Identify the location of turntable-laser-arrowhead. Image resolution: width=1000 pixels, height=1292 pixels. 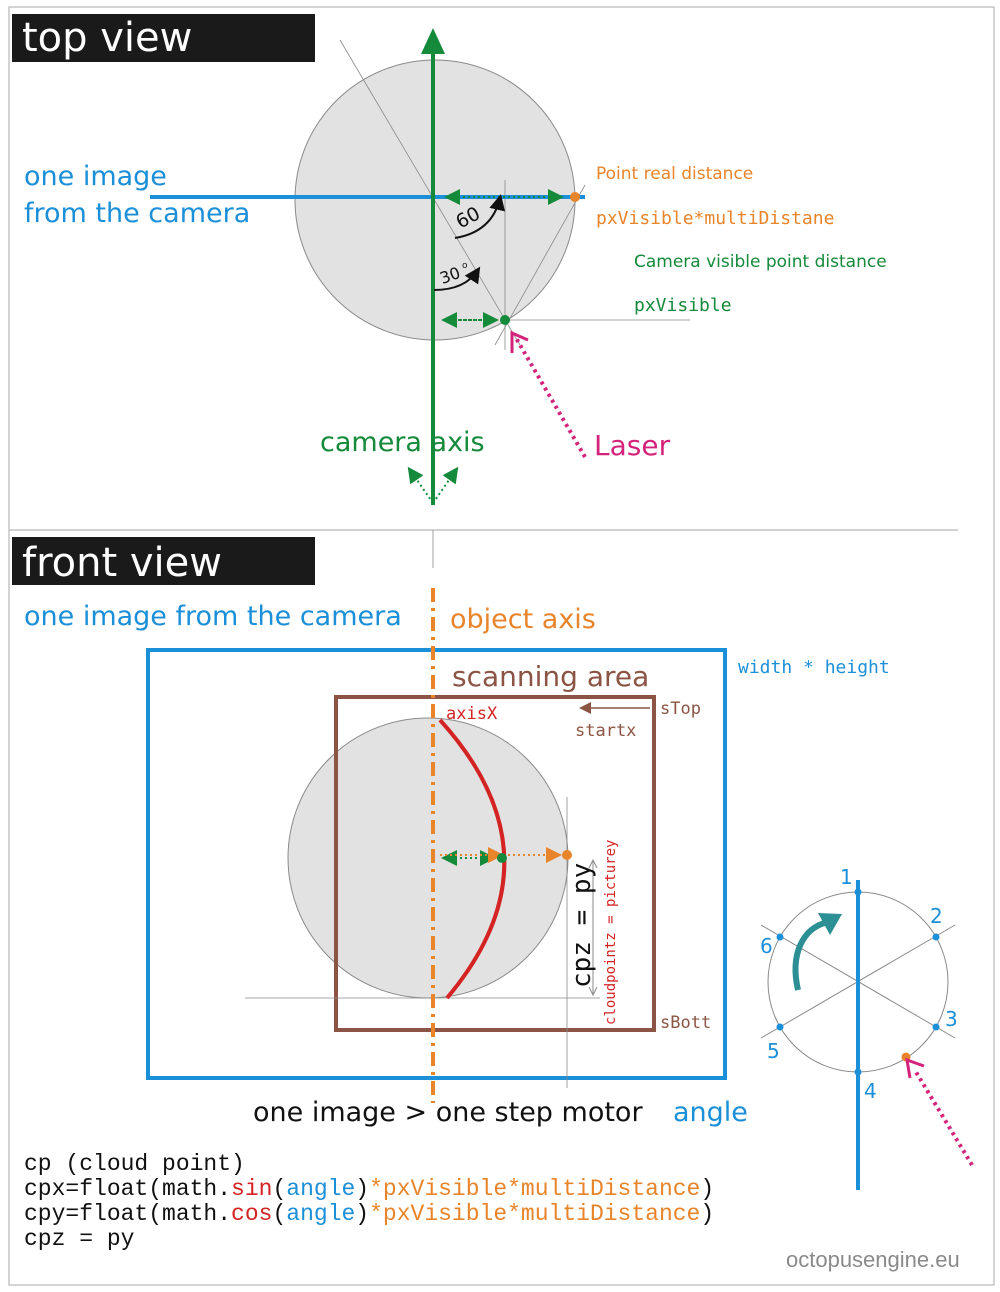
(915, 1068).